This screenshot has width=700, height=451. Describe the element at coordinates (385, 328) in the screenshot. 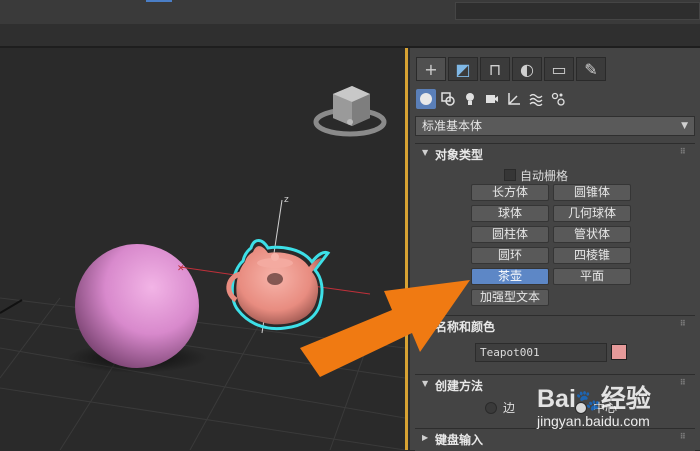

I see `annotation-arrow` at that location.